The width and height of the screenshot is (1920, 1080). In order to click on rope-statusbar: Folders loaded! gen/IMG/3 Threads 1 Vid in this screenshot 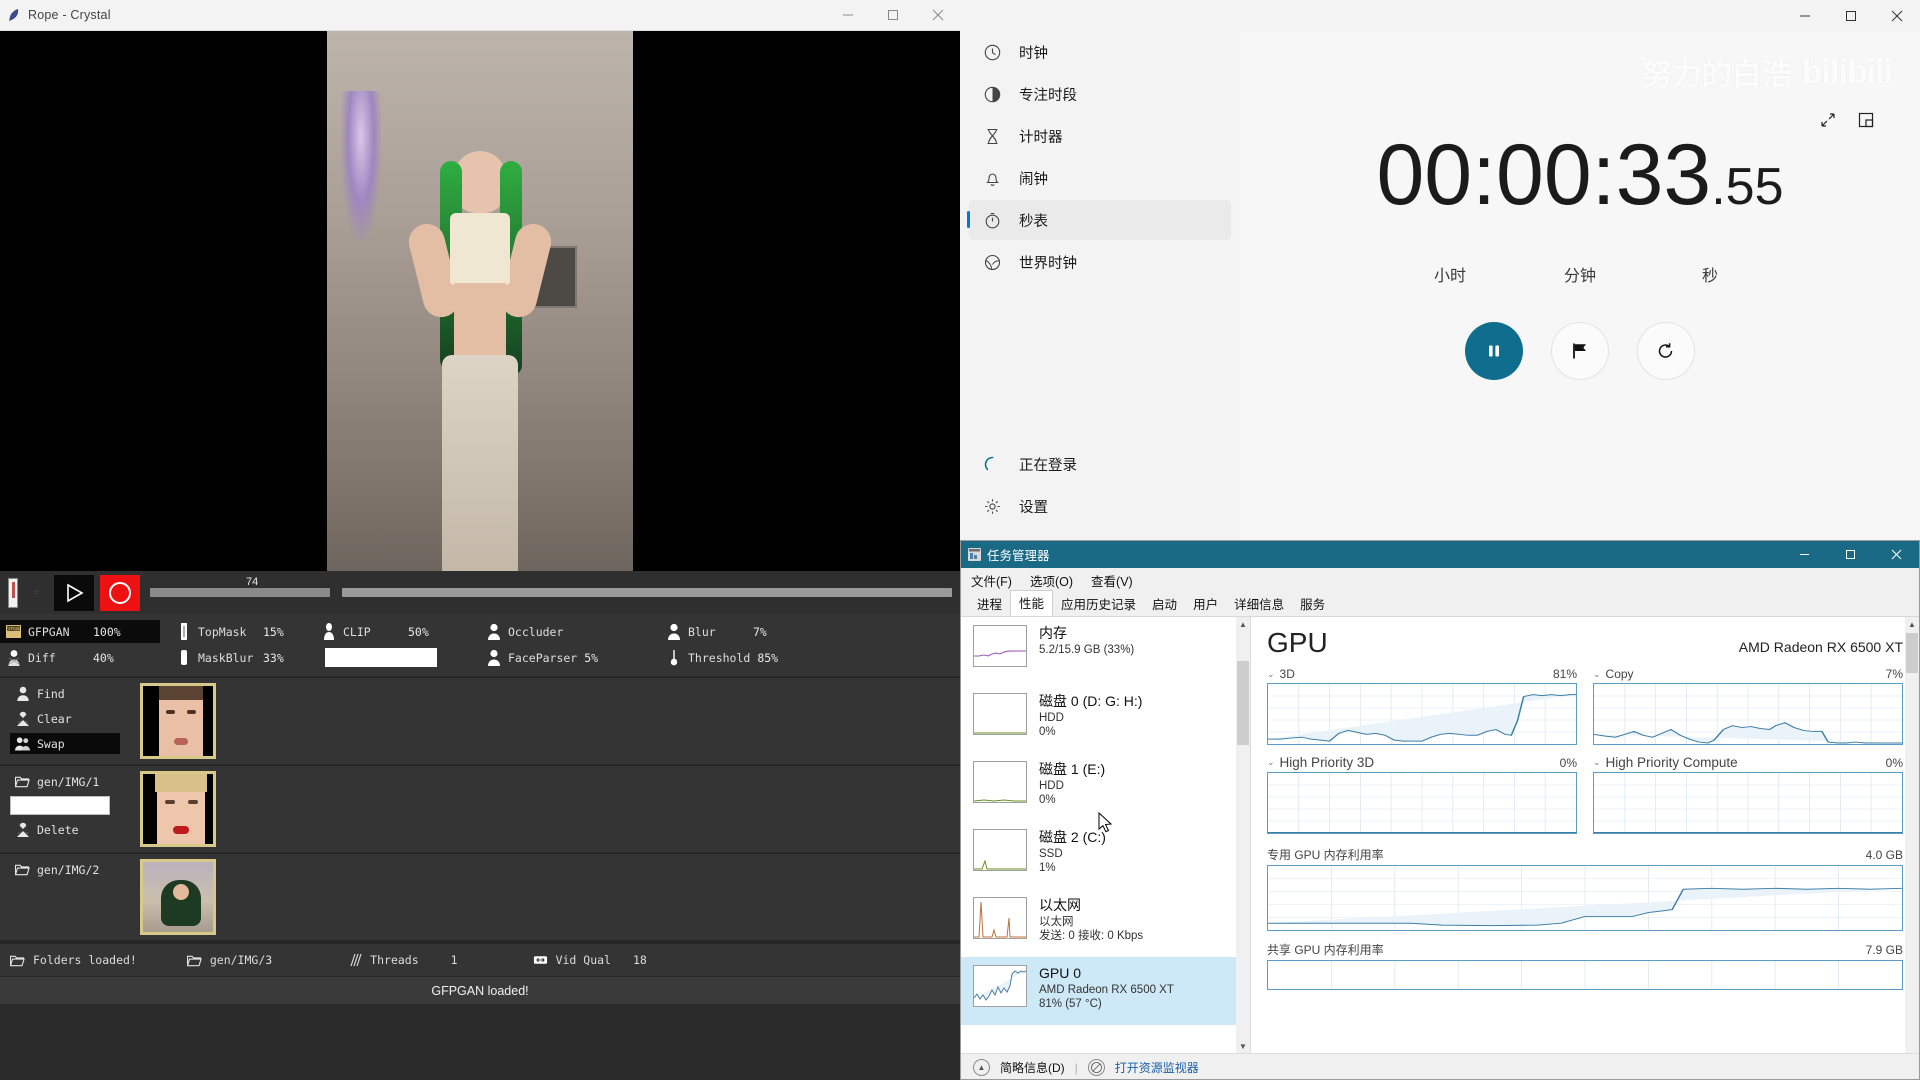, I will do `click(480, 959)`.